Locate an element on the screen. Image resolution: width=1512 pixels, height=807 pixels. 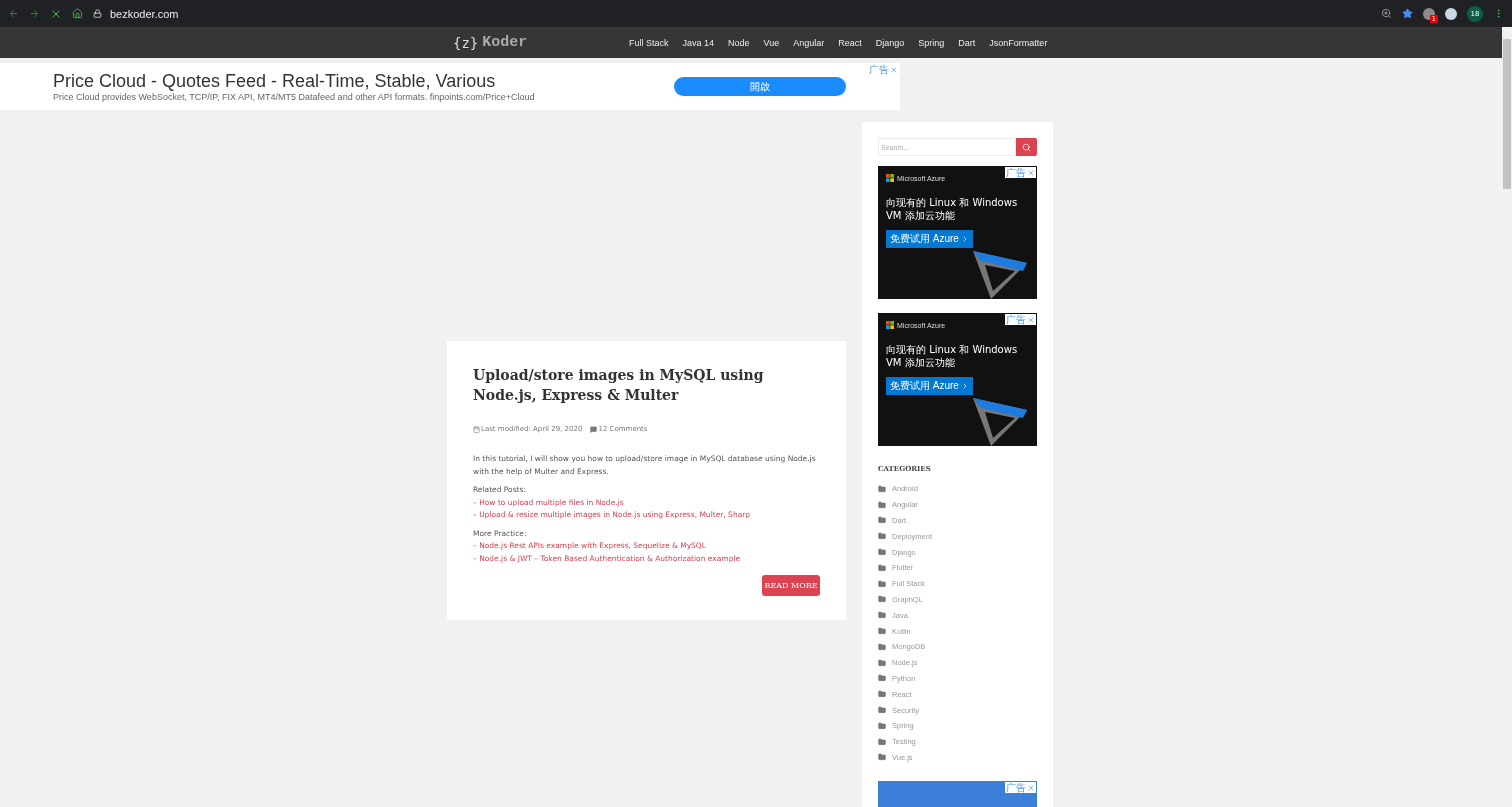
extension-icon is located at coordinates (1451, 13).